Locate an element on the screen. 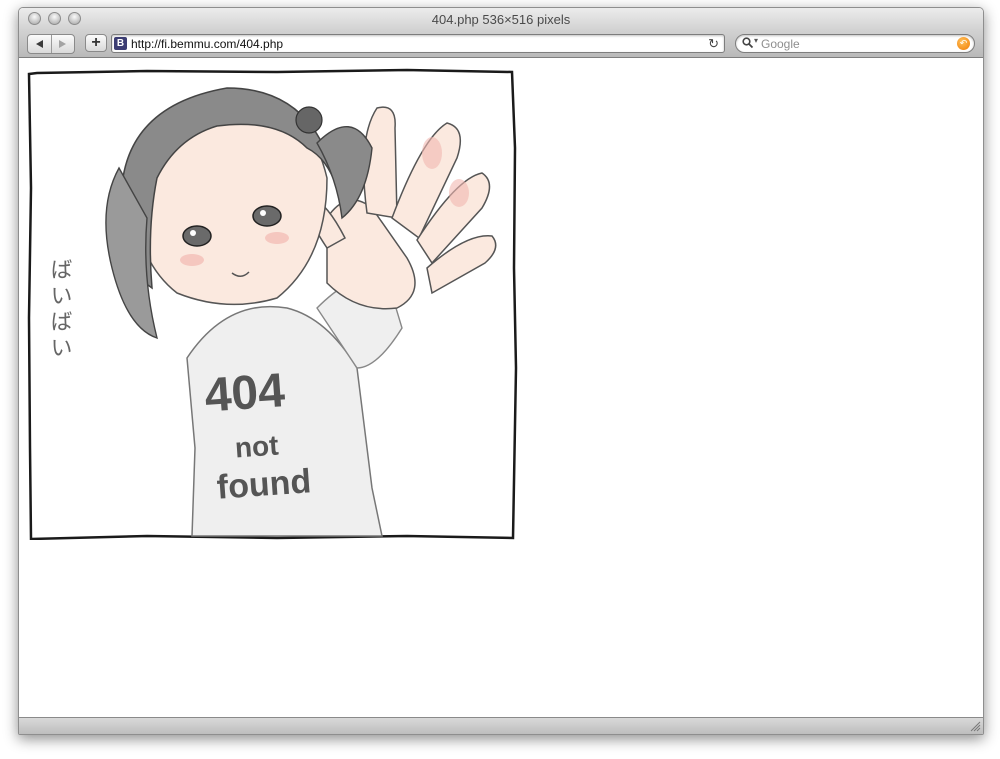 This screenshot has width=1000, height=759. status-bar is located at coordinates (501, 725).